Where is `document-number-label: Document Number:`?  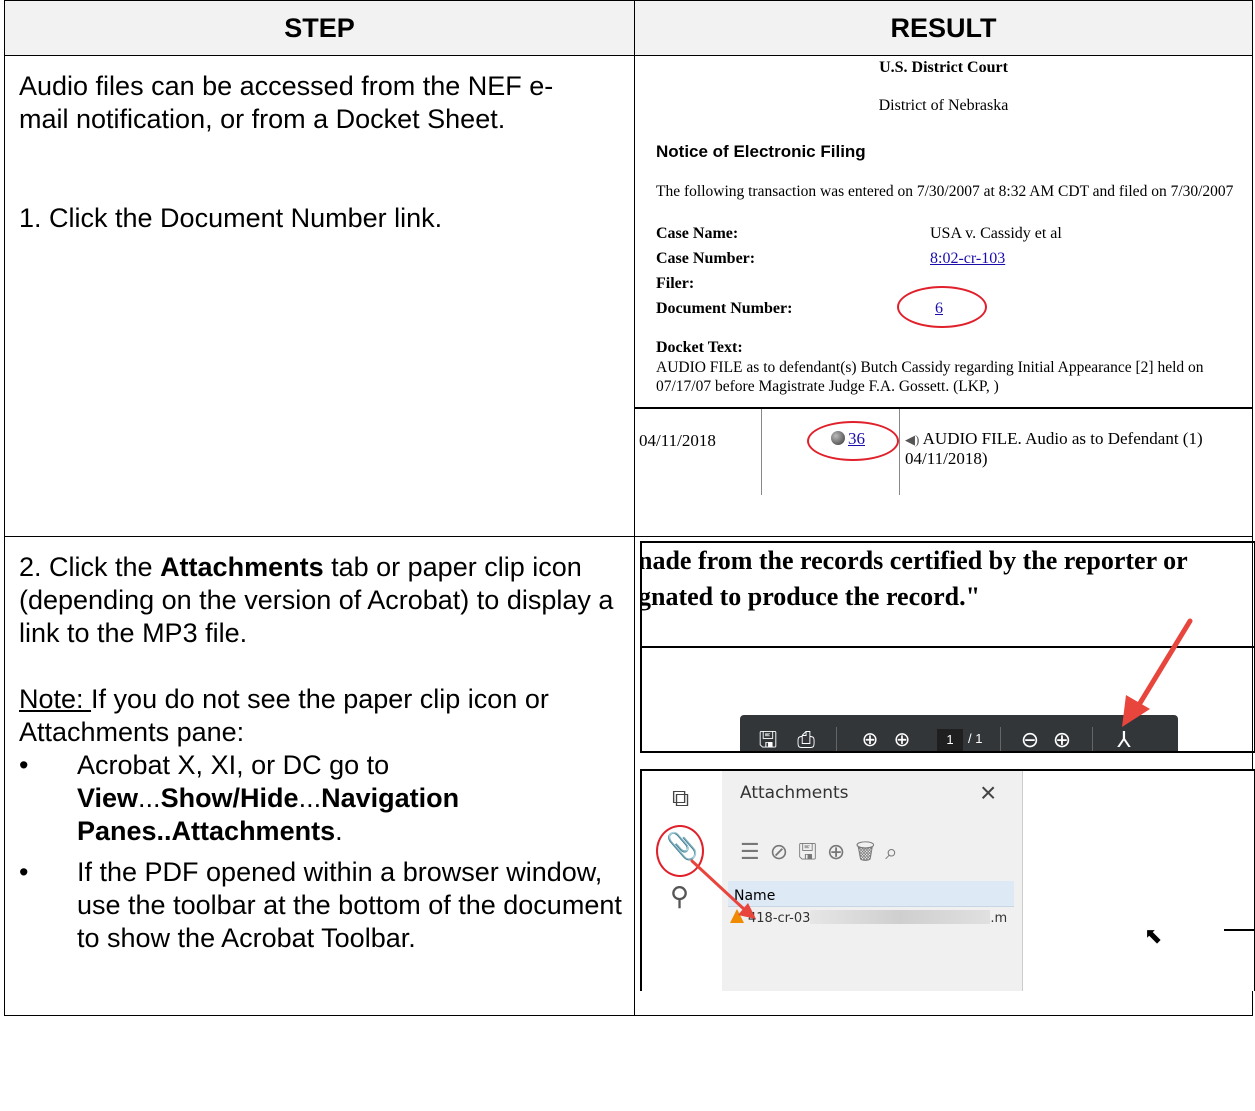 document-number-label: Document Number: is located at coordinates (724, 308).